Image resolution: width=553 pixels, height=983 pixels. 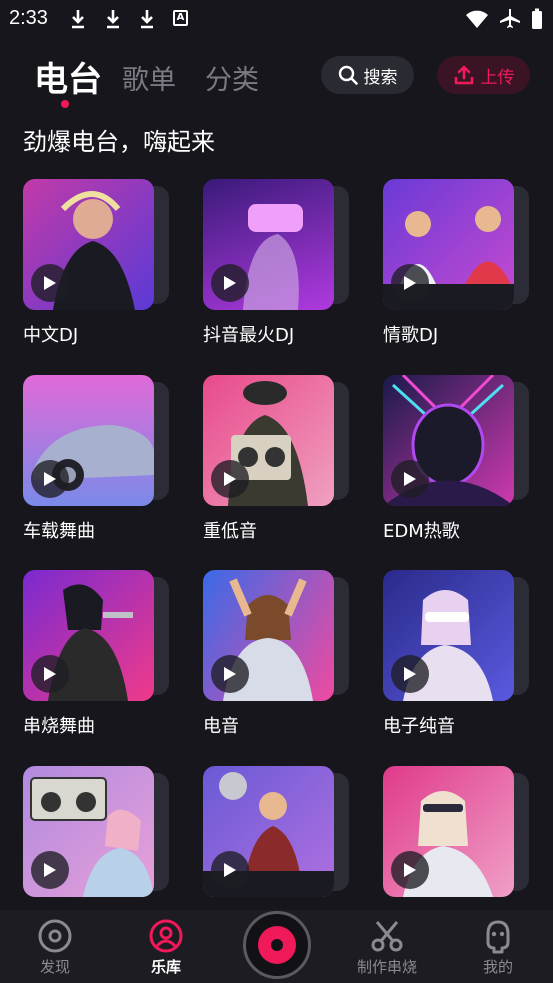 I want to click on radio-card: EDM热歌, so click(x=458, y=458).